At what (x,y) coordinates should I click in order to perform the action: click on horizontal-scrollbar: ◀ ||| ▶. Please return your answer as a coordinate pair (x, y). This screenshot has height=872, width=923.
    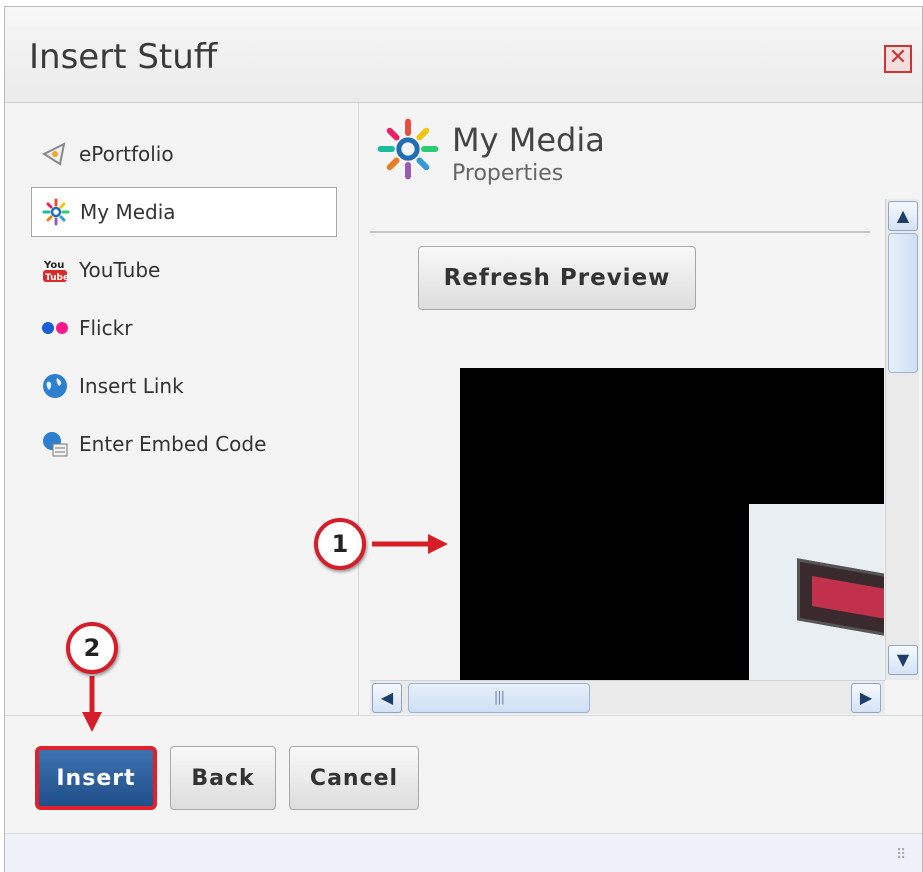
    Looking at the image, I should click on (627, 697).